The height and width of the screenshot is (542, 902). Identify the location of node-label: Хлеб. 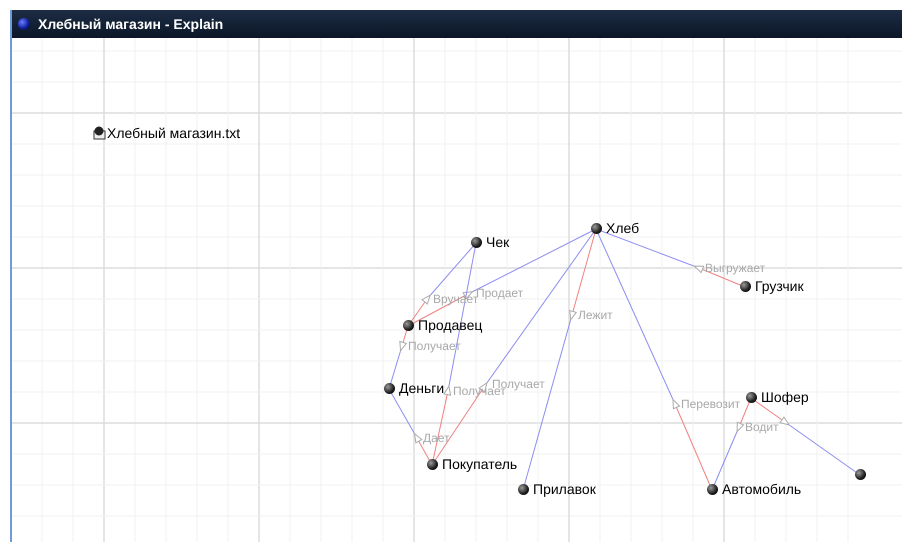
(623, 228).